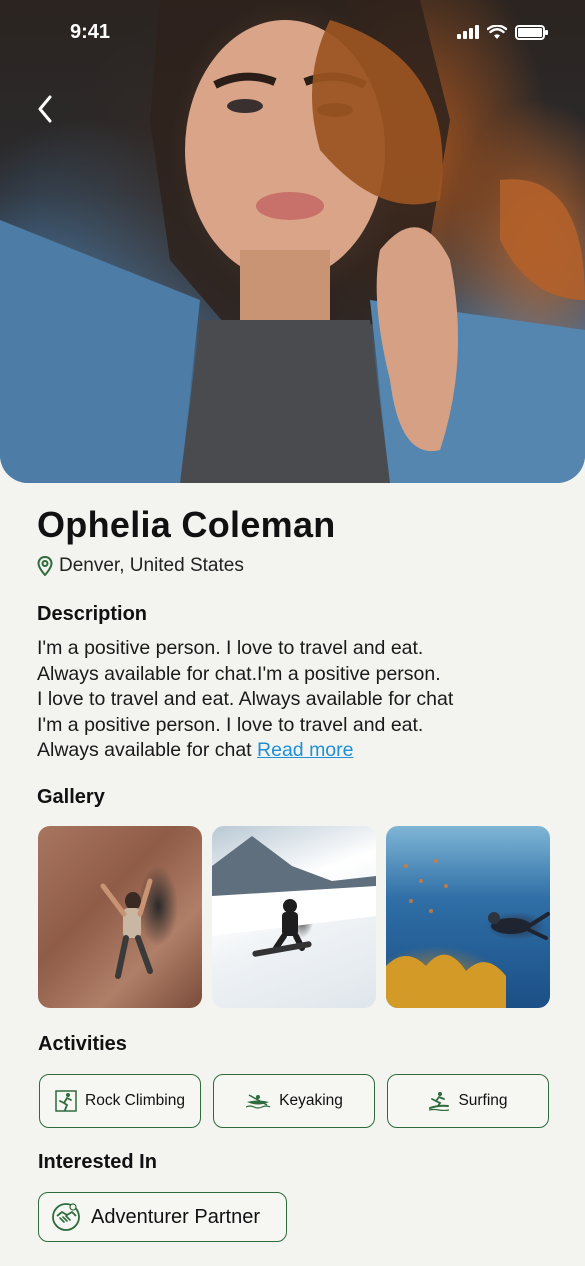  I want to click on read-more-link: Read more, so click(305, 750).